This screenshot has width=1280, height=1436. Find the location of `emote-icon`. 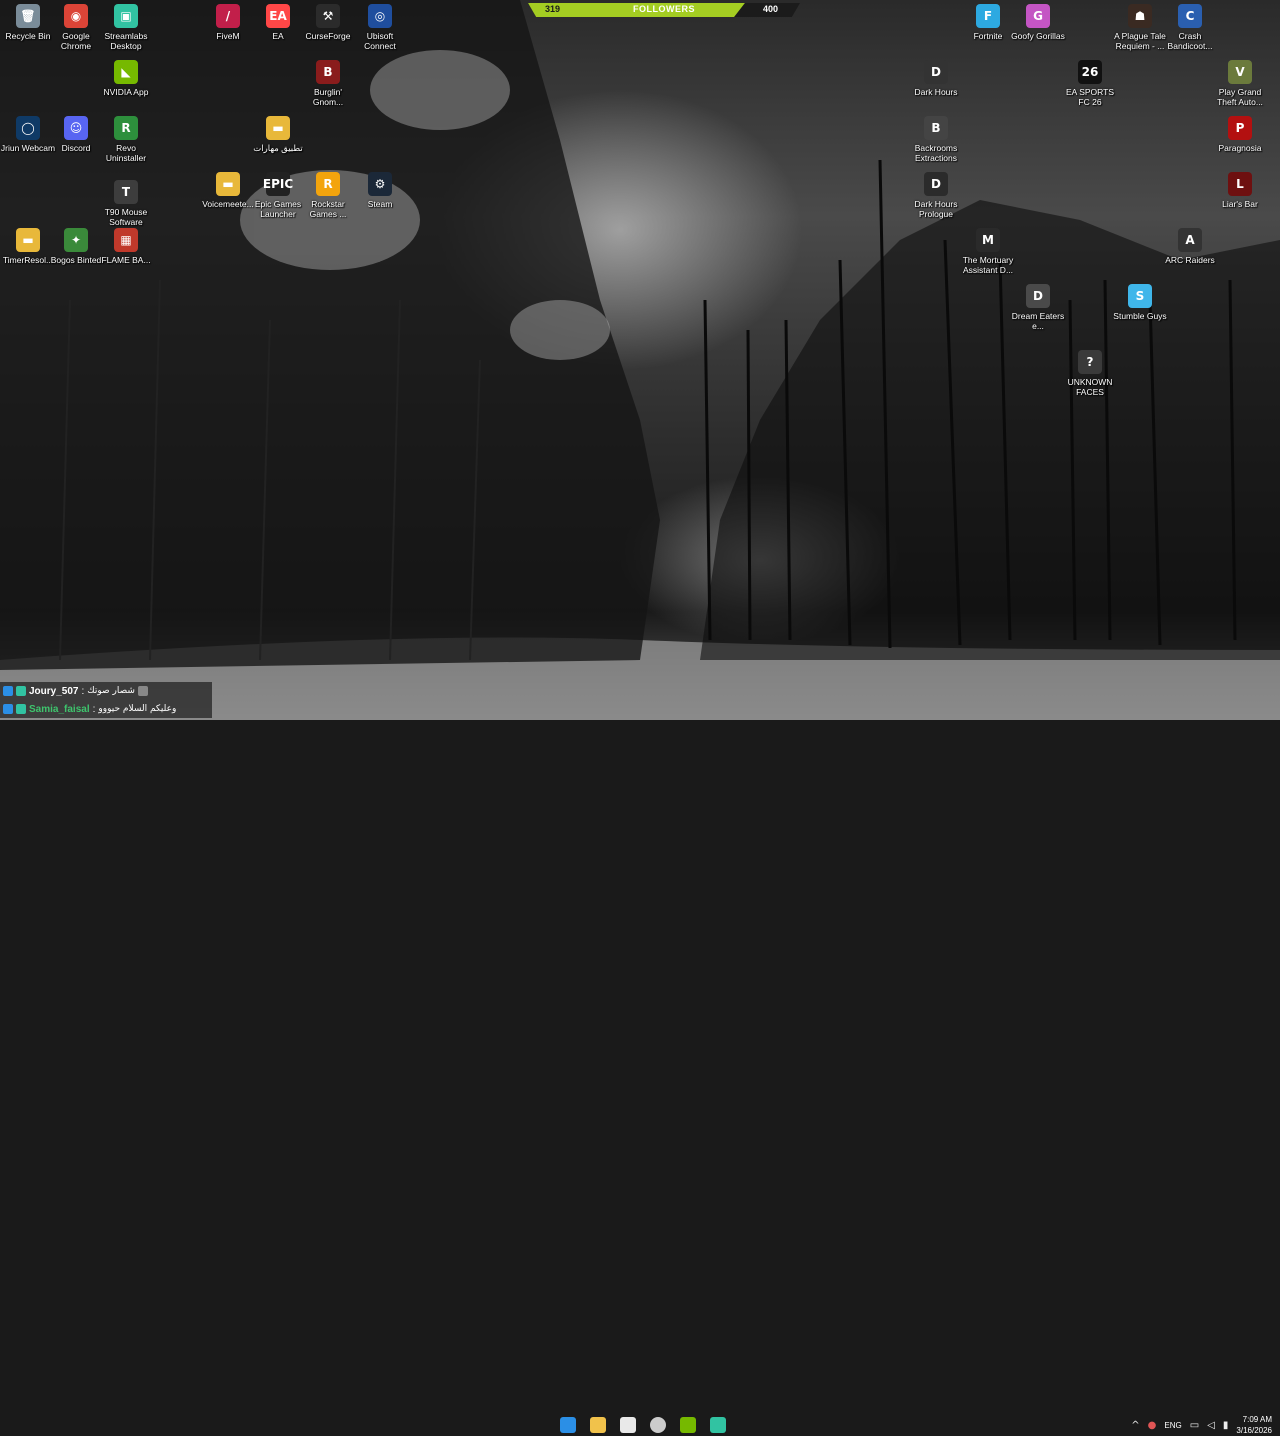

emote-icon is located at coordinates (142, 691).